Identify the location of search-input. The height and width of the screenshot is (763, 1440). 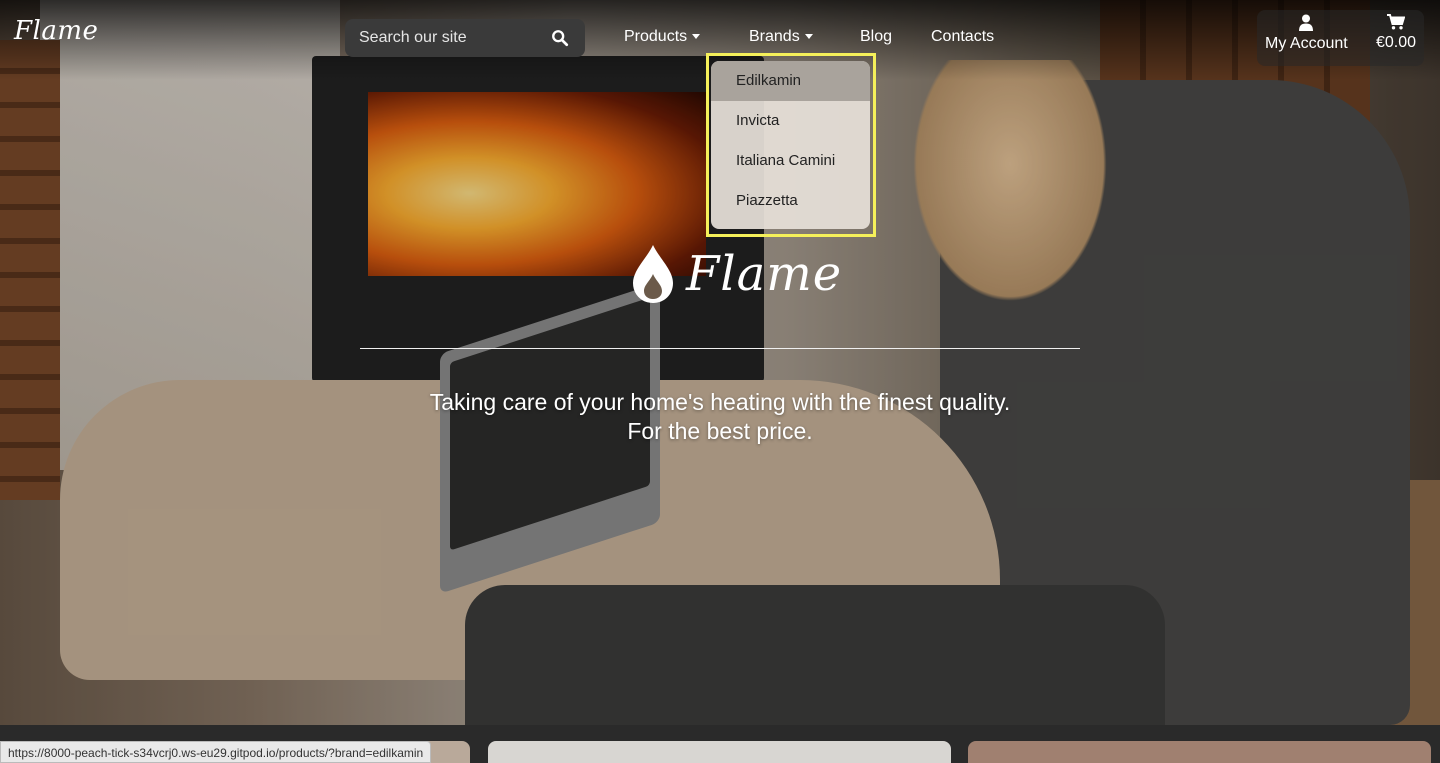
(452, 38).